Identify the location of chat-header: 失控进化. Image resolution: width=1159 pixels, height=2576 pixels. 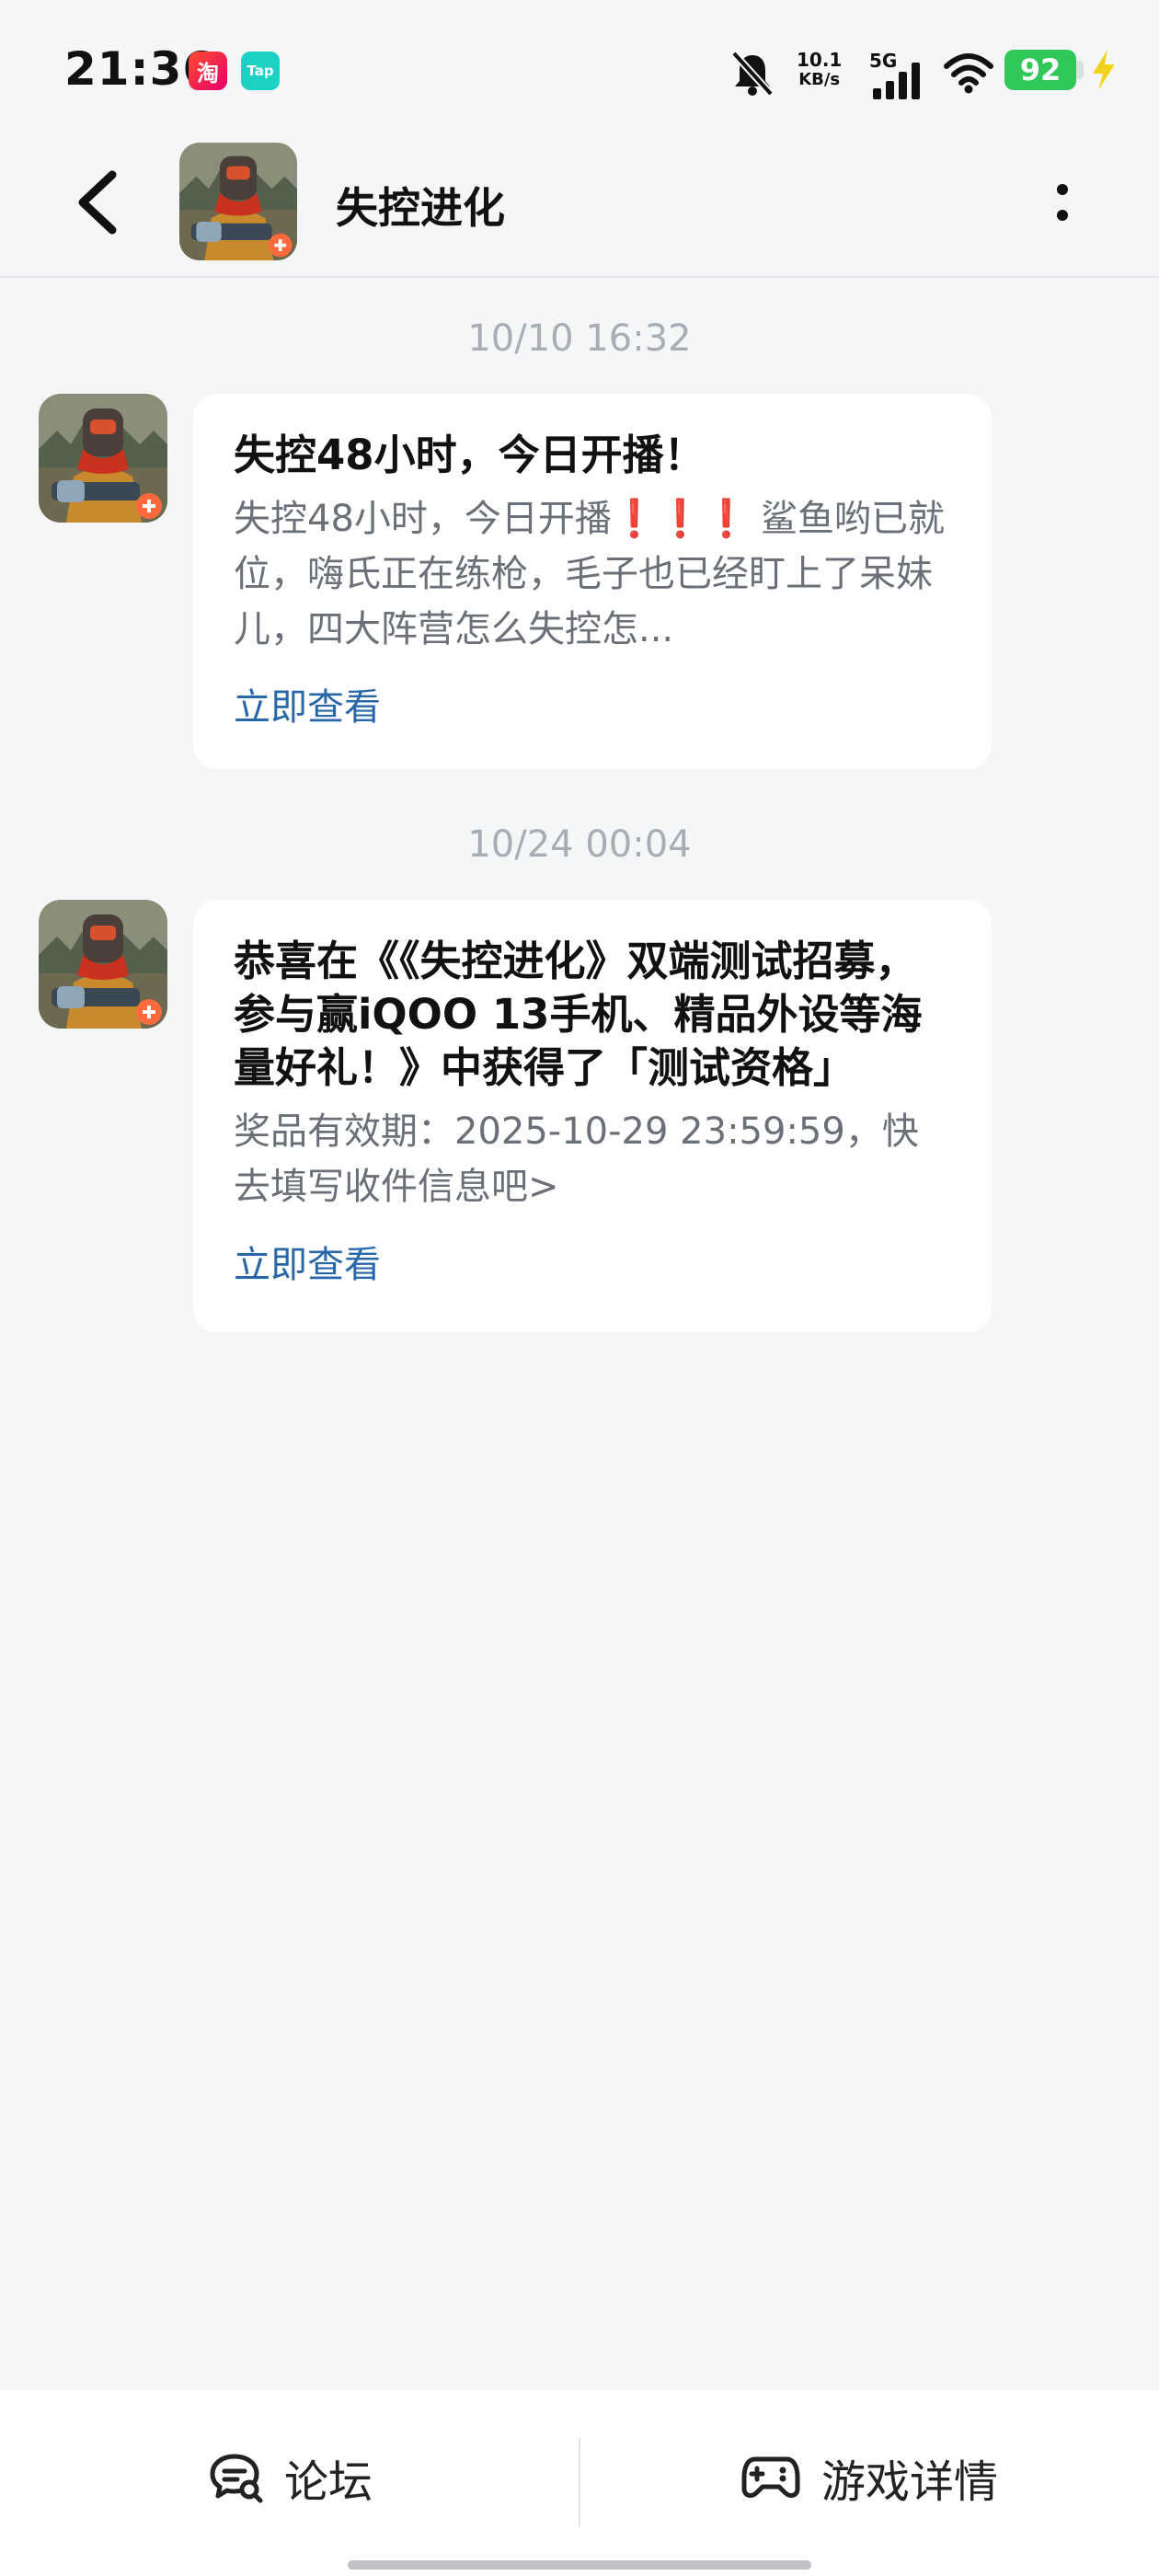
(579, 208).